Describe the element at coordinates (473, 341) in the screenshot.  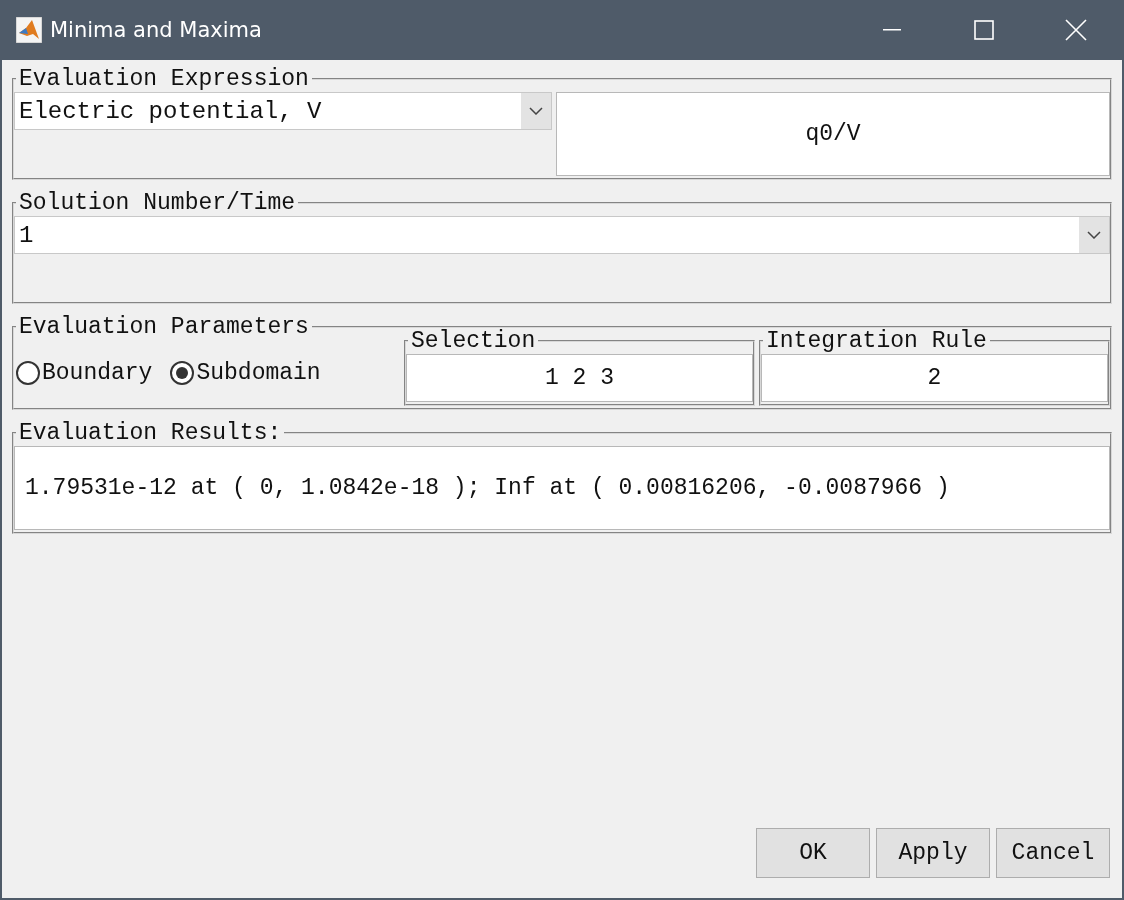
I see `group-legend: Selection` at that location.